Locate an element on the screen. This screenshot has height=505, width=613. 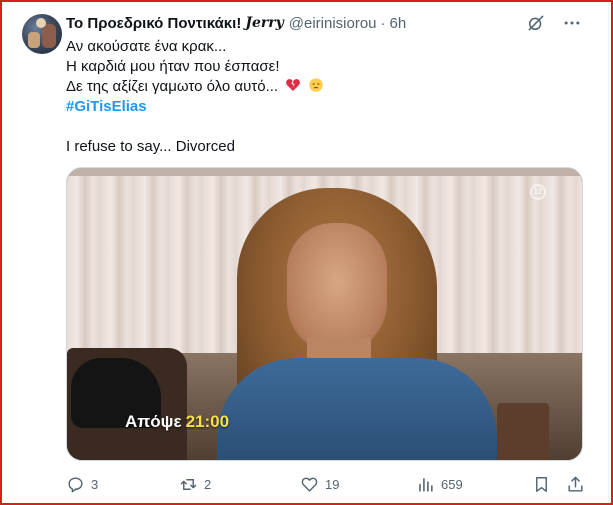
timestamp: 6h is located at coordinates (398, 23).